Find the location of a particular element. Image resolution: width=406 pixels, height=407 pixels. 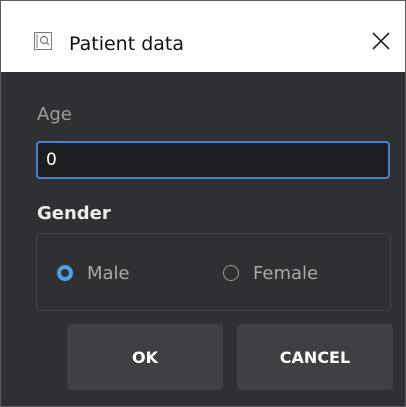

age-label: Age is located at coordinates (54, 114).